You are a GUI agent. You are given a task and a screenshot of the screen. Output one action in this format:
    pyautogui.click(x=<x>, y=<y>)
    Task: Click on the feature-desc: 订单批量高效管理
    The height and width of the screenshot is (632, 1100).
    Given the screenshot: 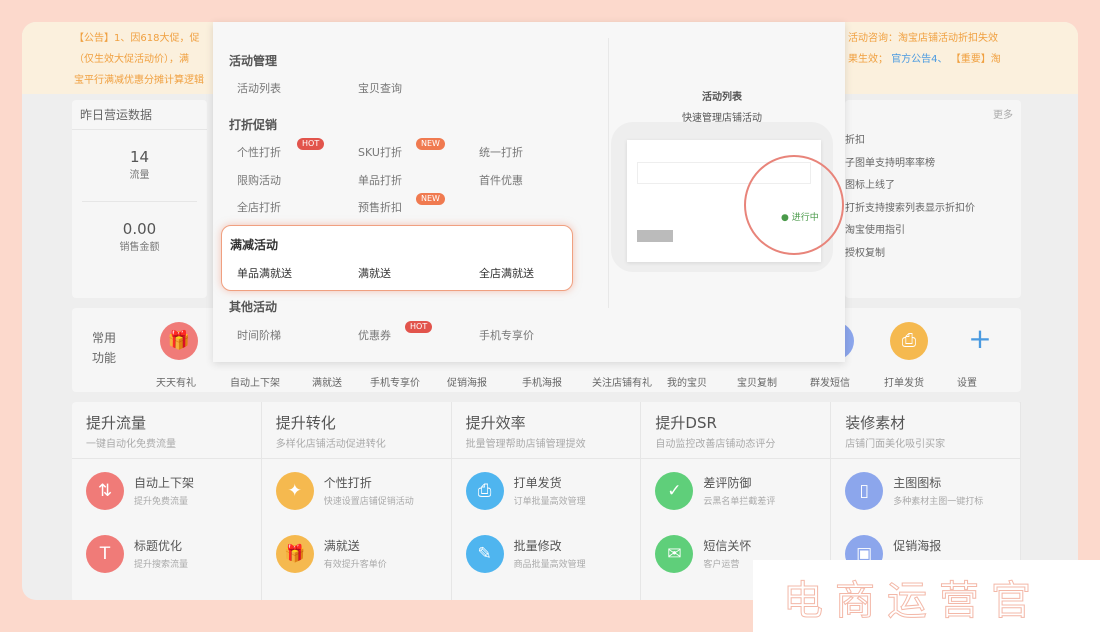 What is the action you would take?
    pyautogui.click(x=549, y=502)
    